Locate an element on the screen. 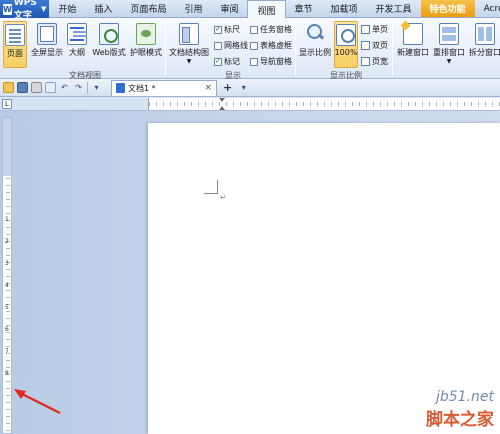  page-view-icon is located at coordinates (15, 35).